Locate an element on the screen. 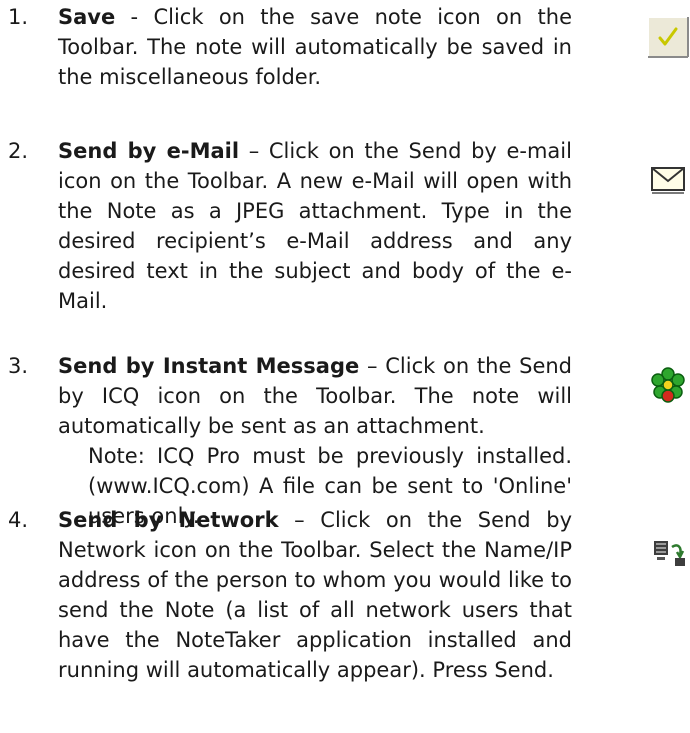 This screenshot has width=690, height=733. network-send-icon is located at coordinates (668, 551).